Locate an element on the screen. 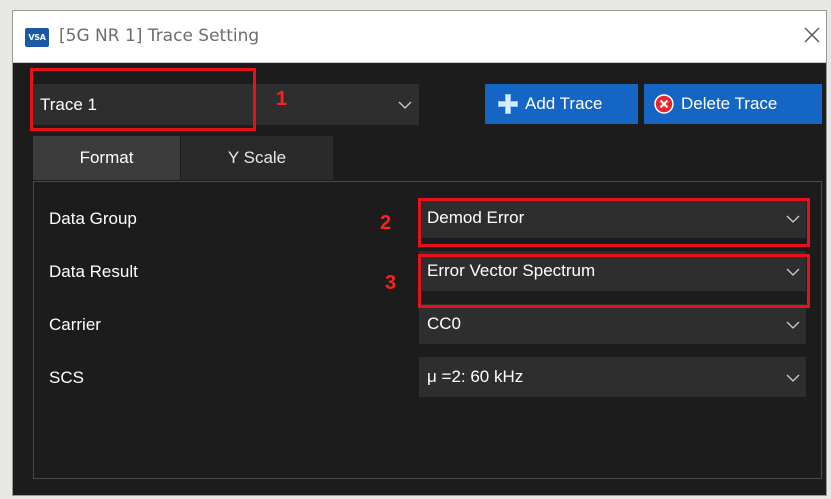 The image size is (831, 499). add-trace-label: Add Trace is located at coordinates (564, 103).